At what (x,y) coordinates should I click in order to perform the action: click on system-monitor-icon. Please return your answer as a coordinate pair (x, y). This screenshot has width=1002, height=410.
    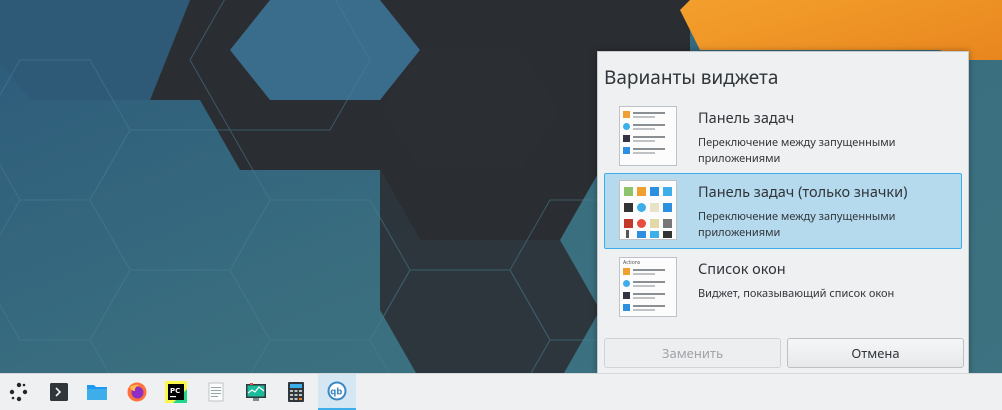
    Looking at the image, I should click on (256, 392).